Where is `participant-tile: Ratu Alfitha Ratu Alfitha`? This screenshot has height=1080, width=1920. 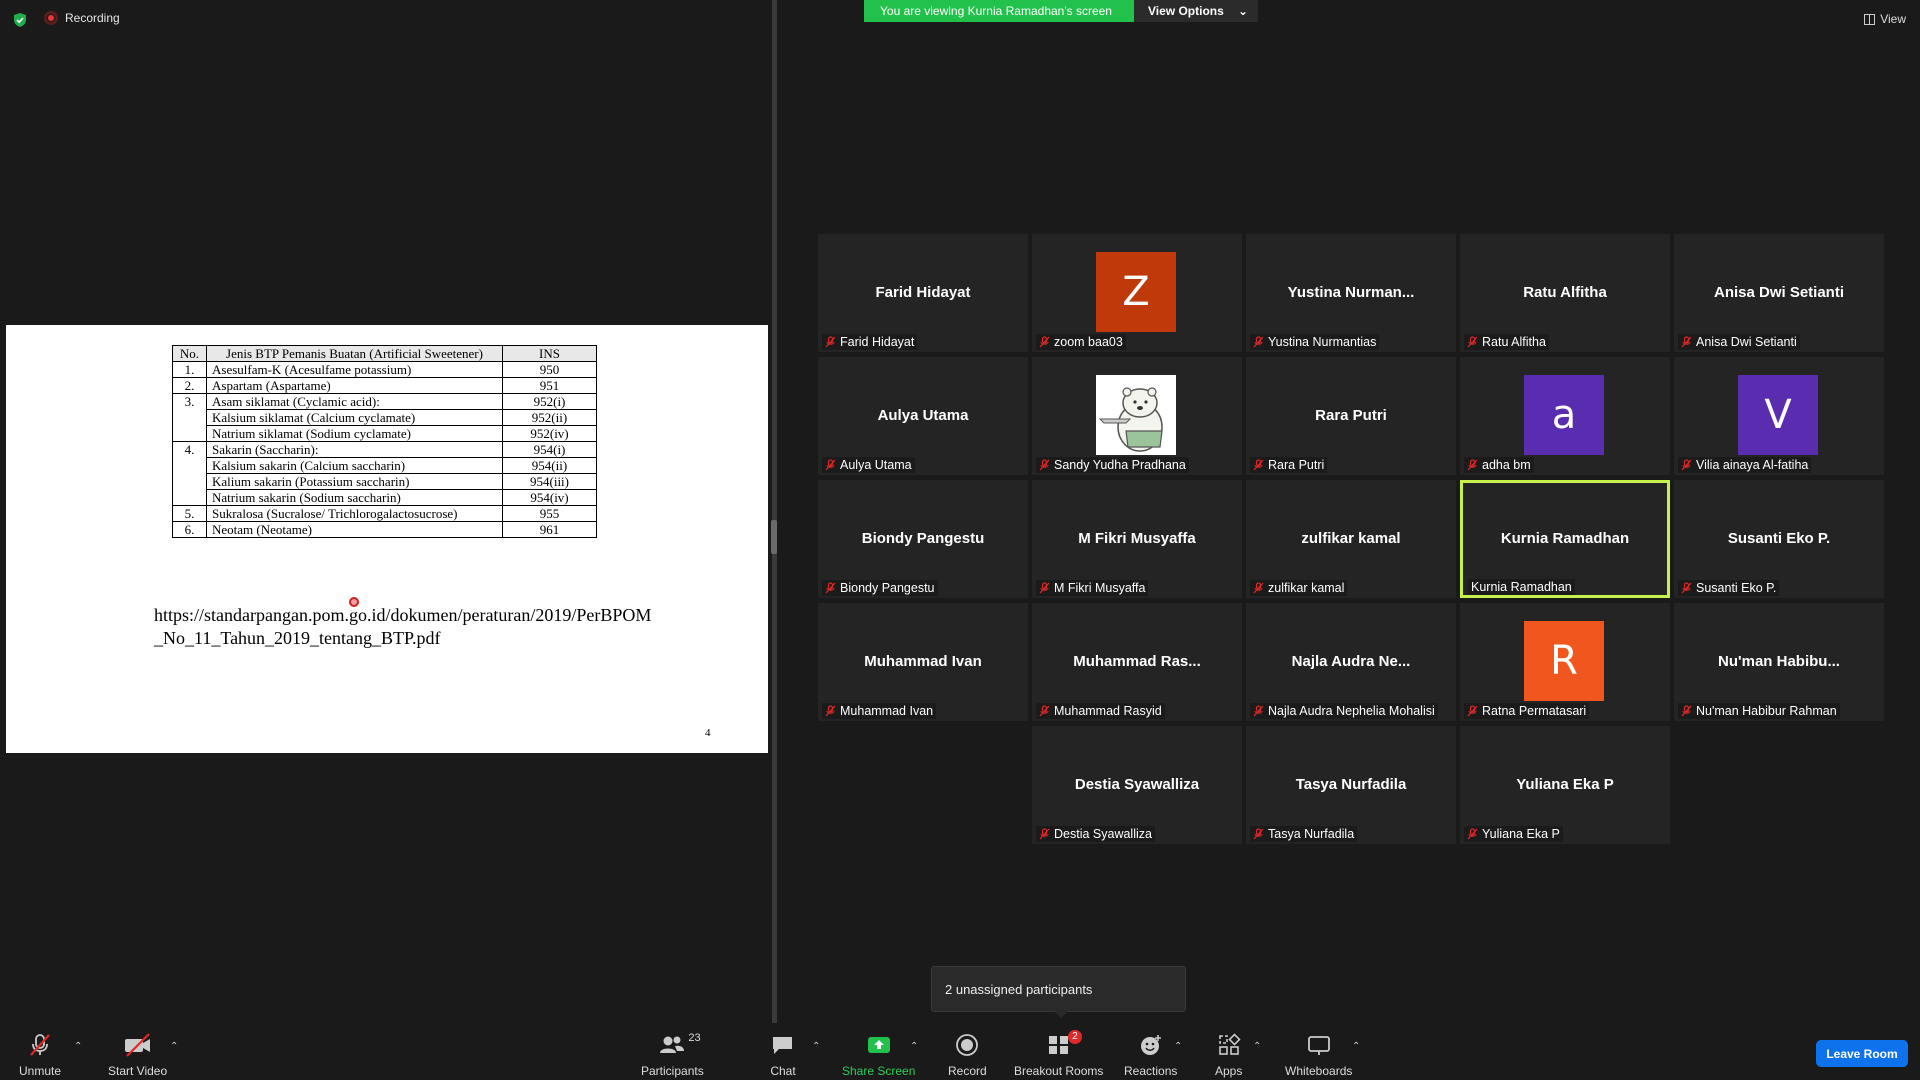 participant-tile: Ratu Alfitha Ratu Alfitha is located at coordinates (1565, 293).